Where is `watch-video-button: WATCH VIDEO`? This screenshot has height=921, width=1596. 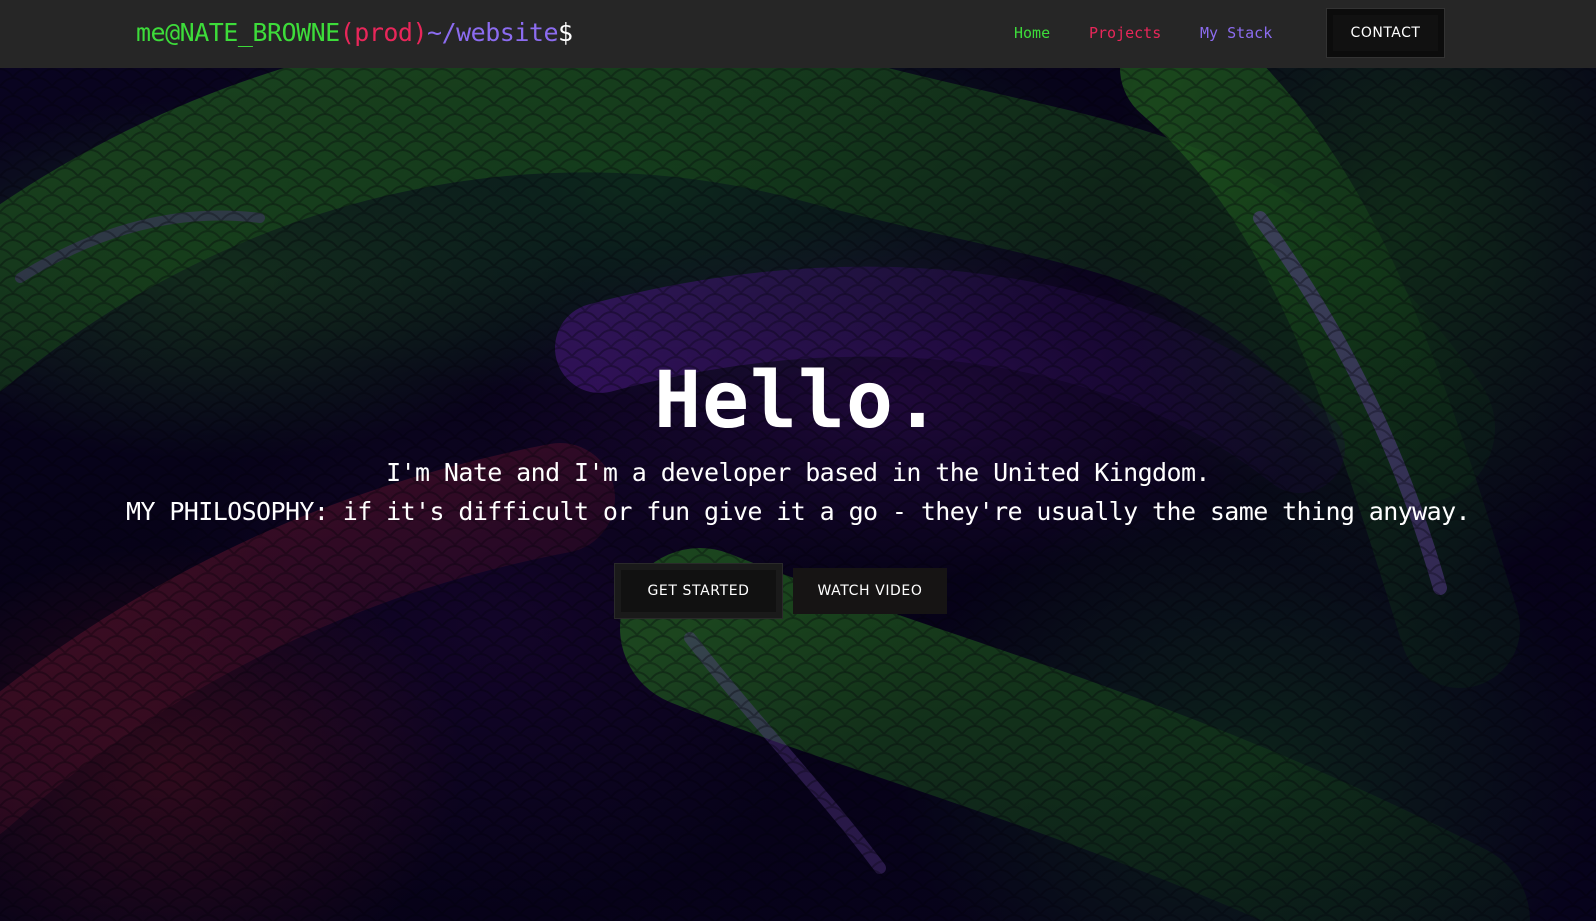
watch-video-button: WATCH VIDEO is located at coordinates (870, 591).